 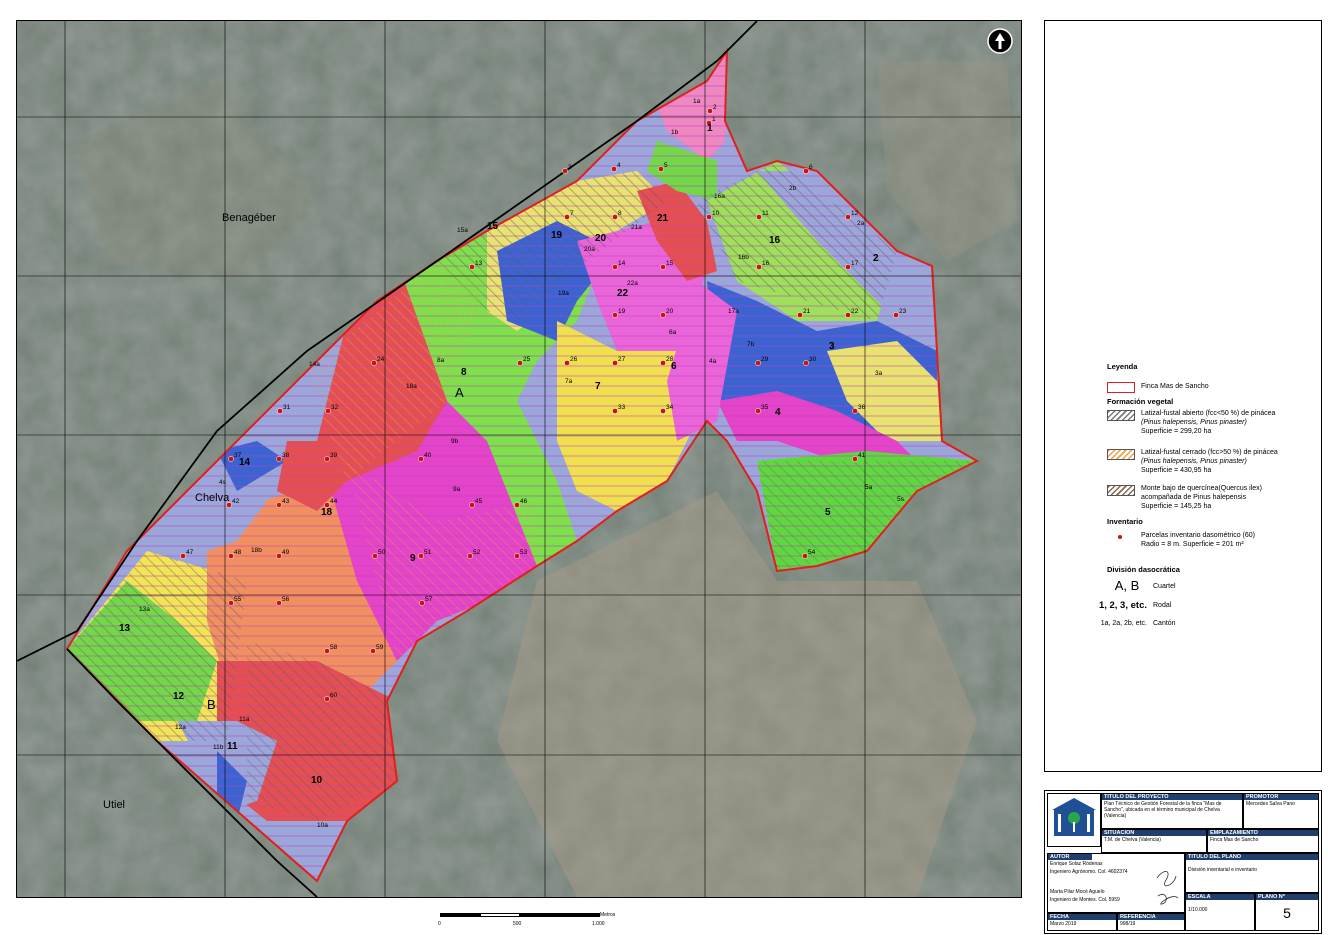 I want to click on college-logo-icon, so click(x=1074, y=817).